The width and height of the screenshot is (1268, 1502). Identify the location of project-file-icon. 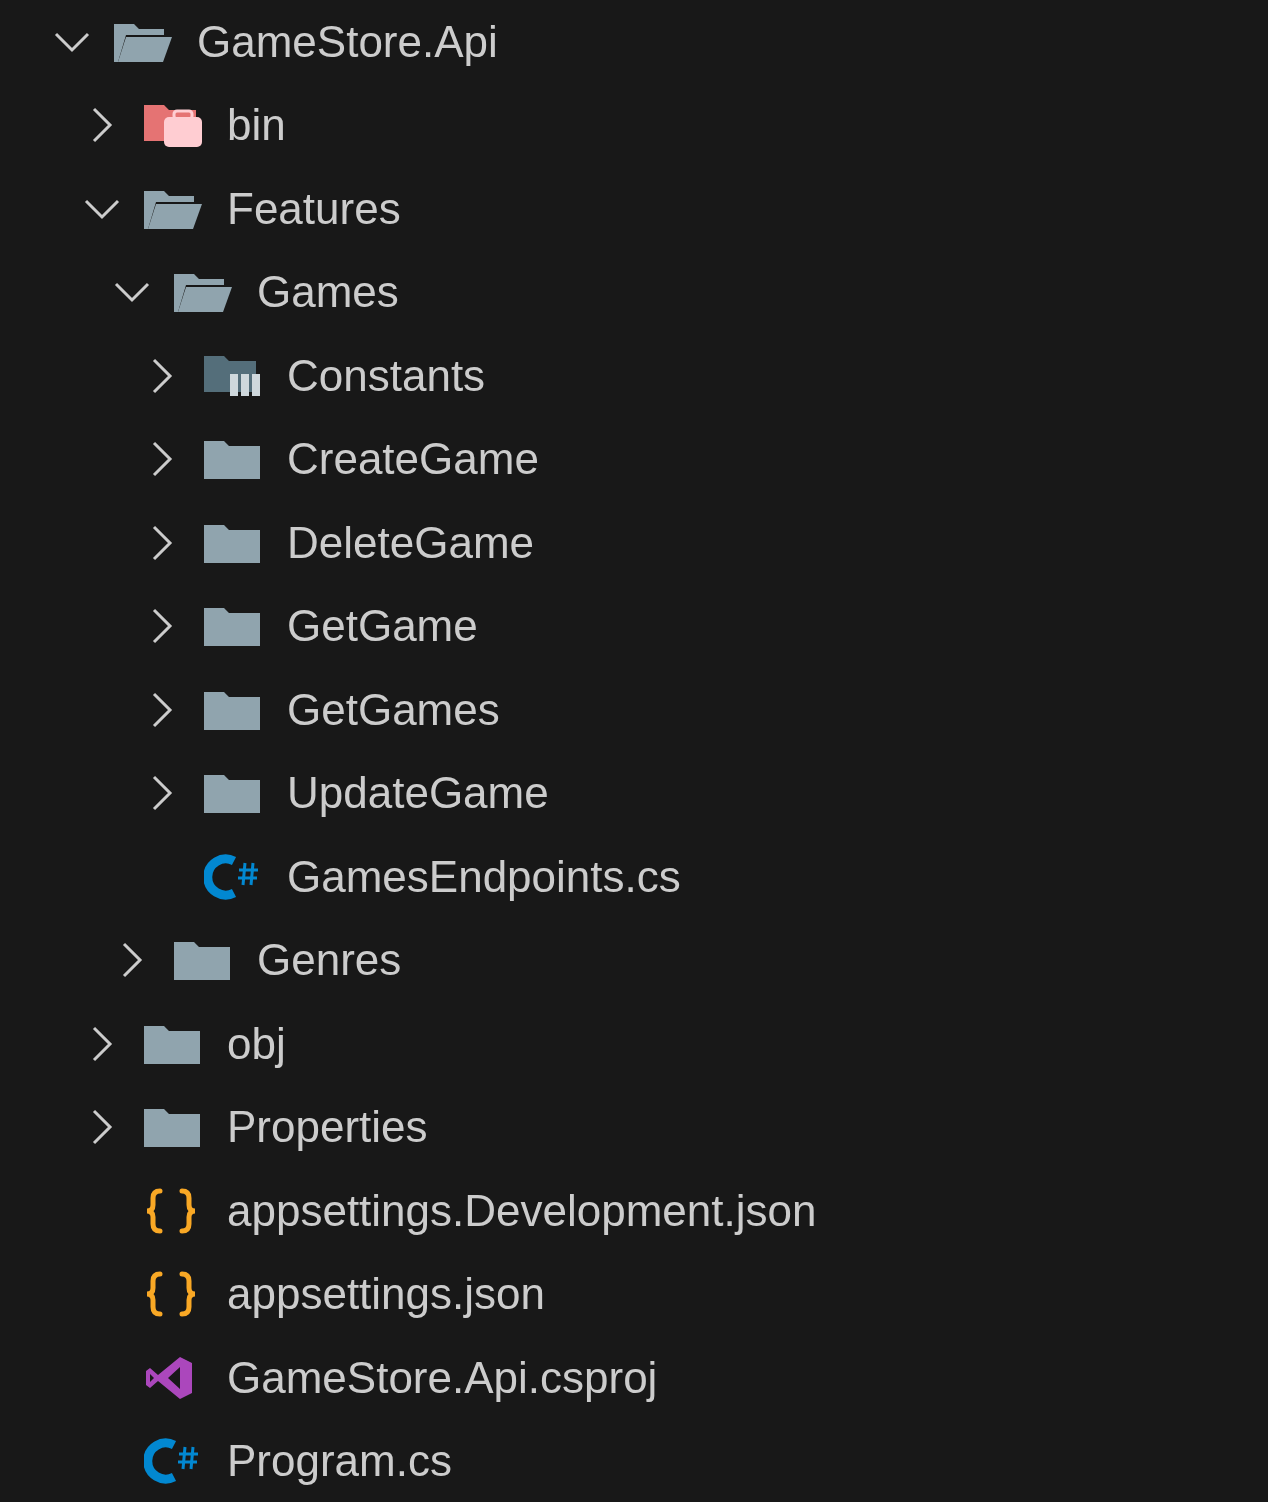
(169, 1377).